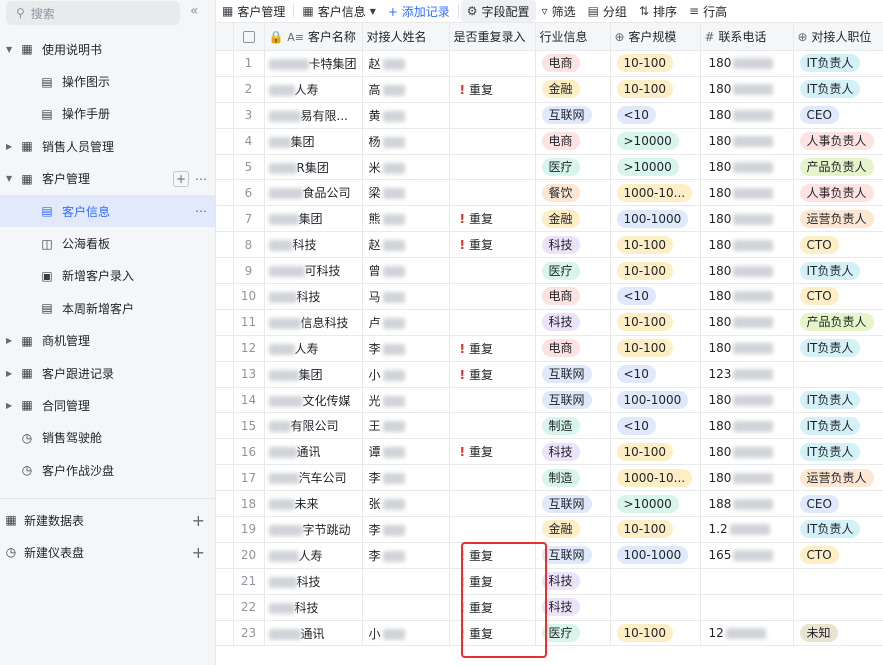  I want to click on table-row: 18 未来 张 互联网 >10000 188 CEO, so click(549, 504).